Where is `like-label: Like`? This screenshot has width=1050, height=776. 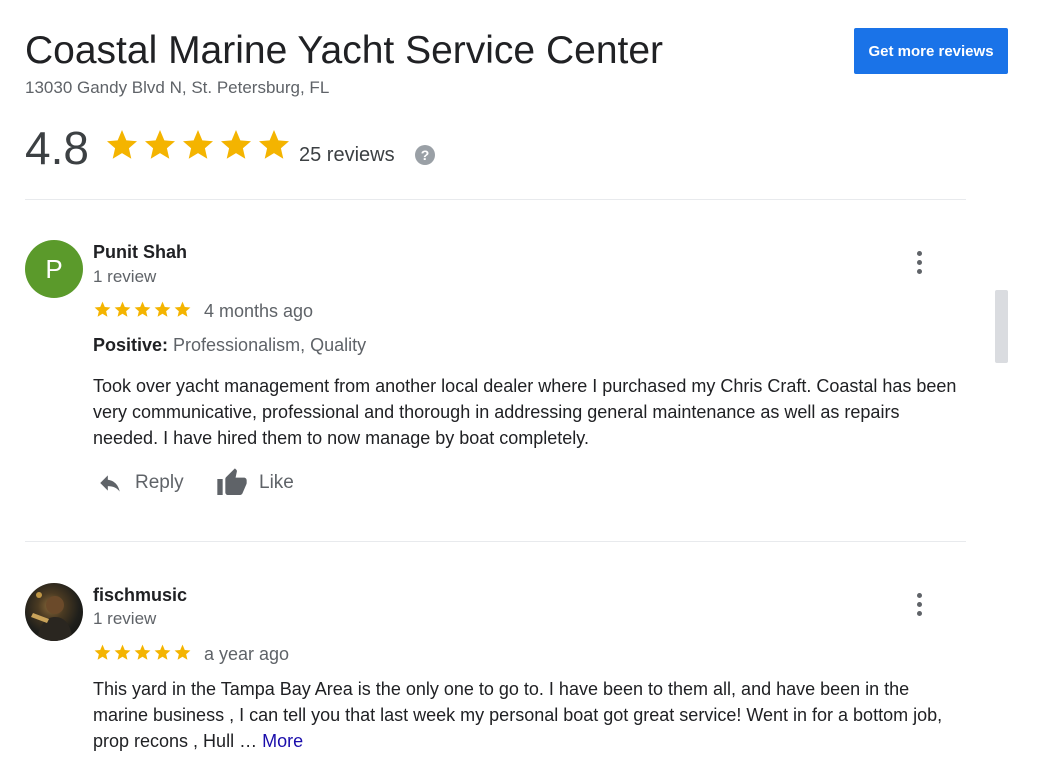 like-label: Like is located at coordinates (276, 482).